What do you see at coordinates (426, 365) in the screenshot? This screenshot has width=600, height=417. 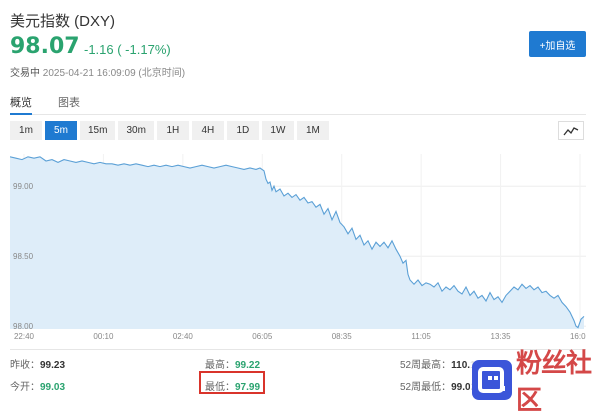 I see `stat-label: 52周最高：` at bounding box center [426, 365].